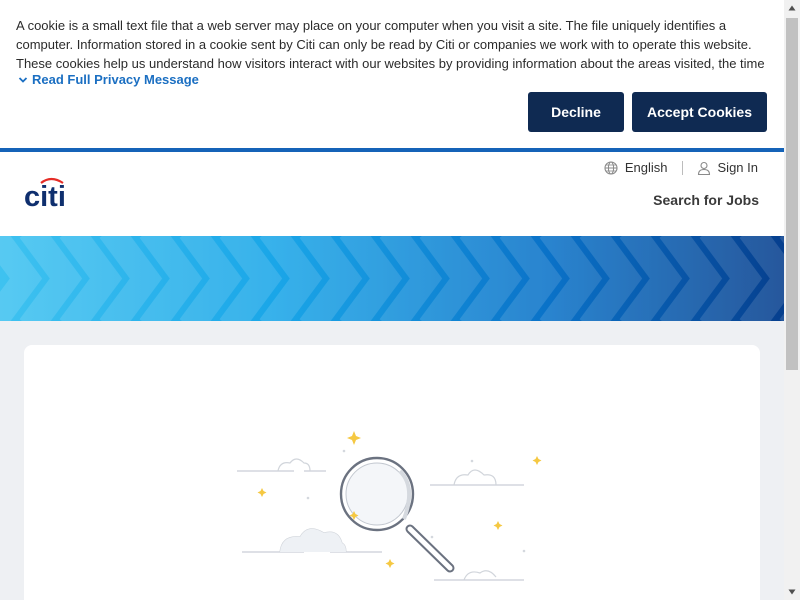 This screenshot has height=600, width=800. What do you see at coordinates (392, 278) in the screenshot?
I see `hero-banner` at bounding box center [392, 278].